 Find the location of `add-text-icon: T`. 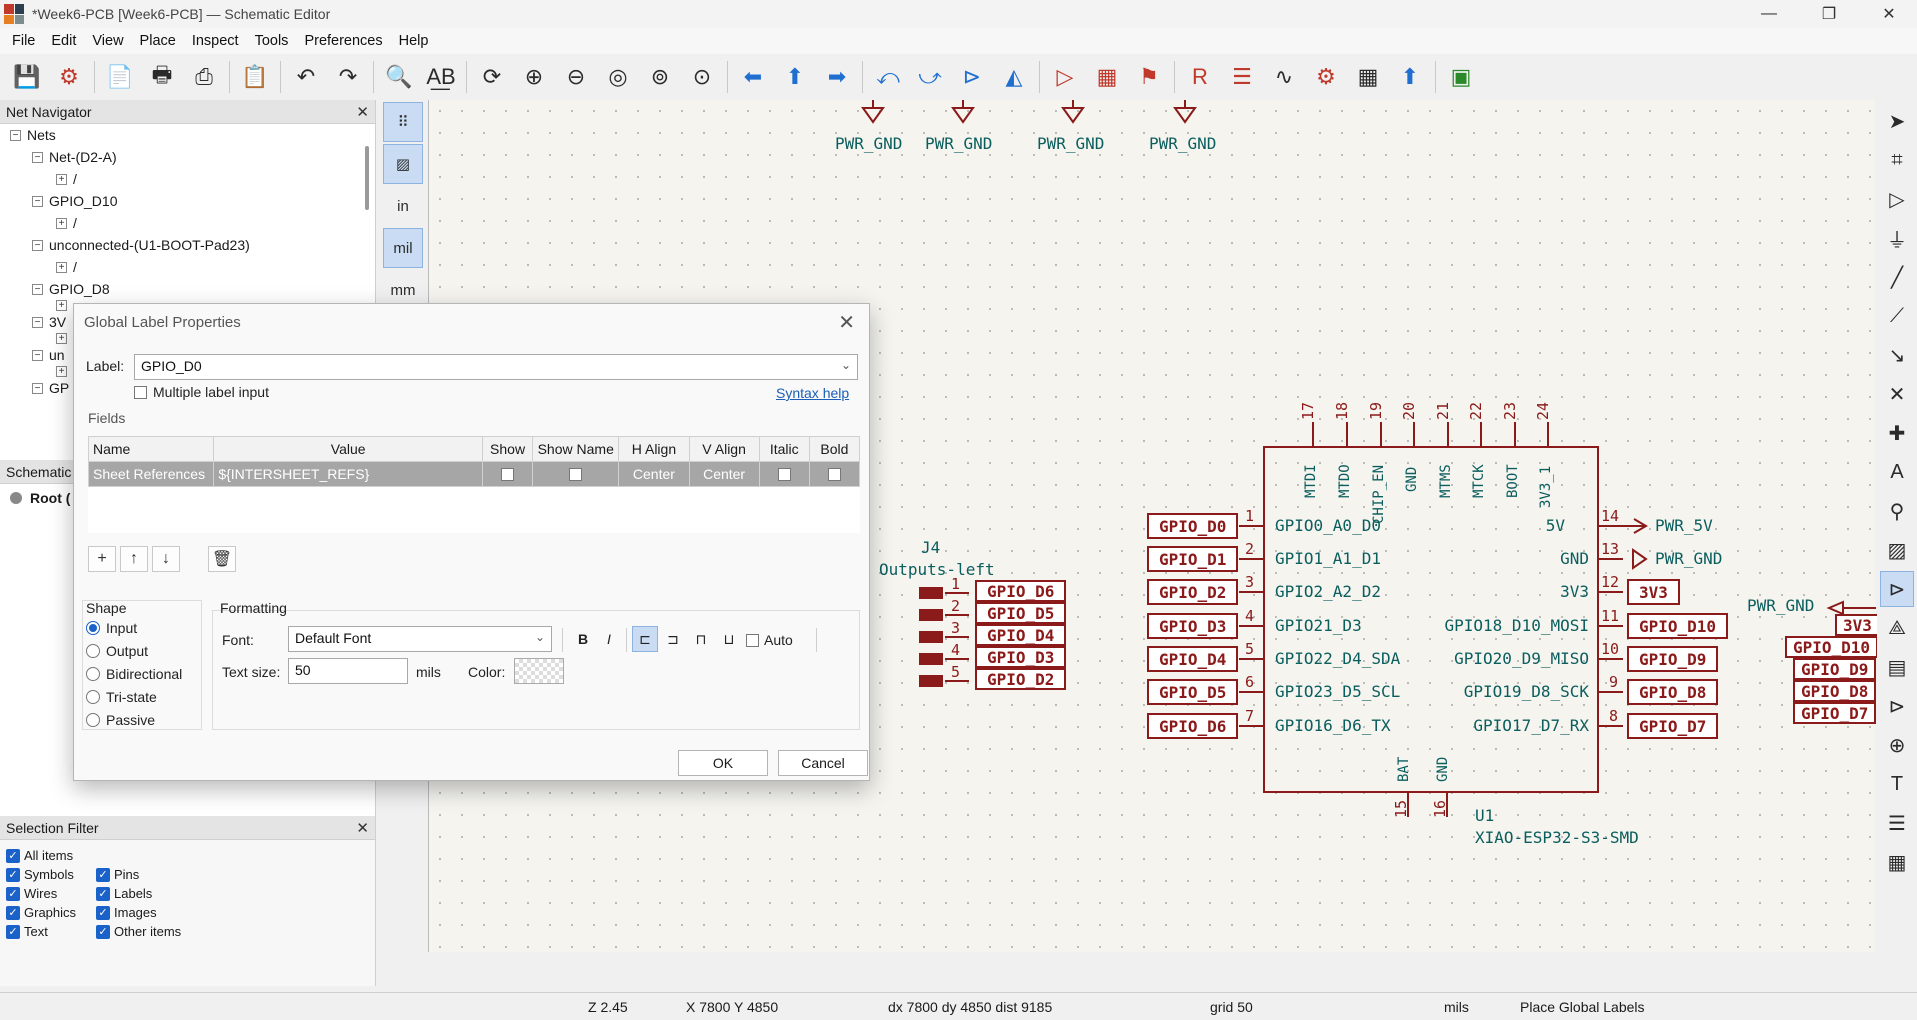

add-text-icon: T is located at coordinates (1897, 784).